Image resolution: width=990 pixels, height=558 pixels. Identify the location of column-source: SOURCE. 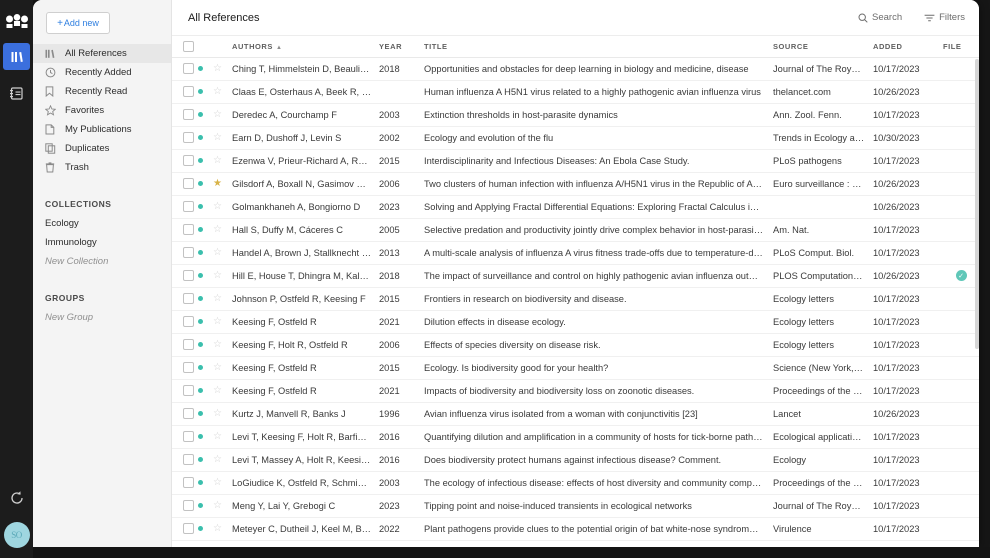
(823, 47).